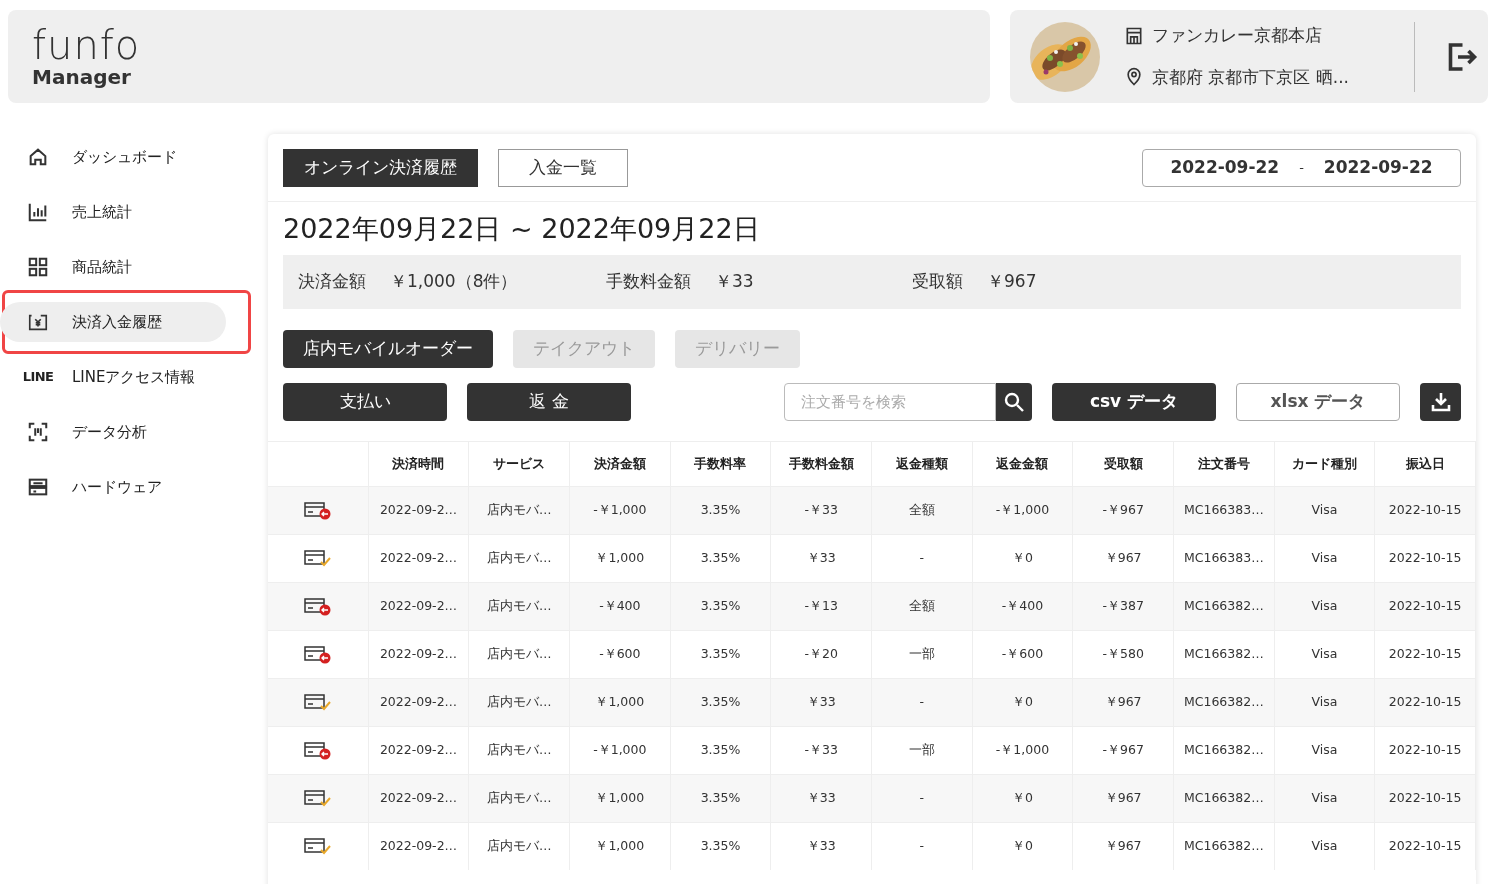 The width and height of the screenshot is (1500, 884). I want to click on type-button: 支払い, so click(365, 402).